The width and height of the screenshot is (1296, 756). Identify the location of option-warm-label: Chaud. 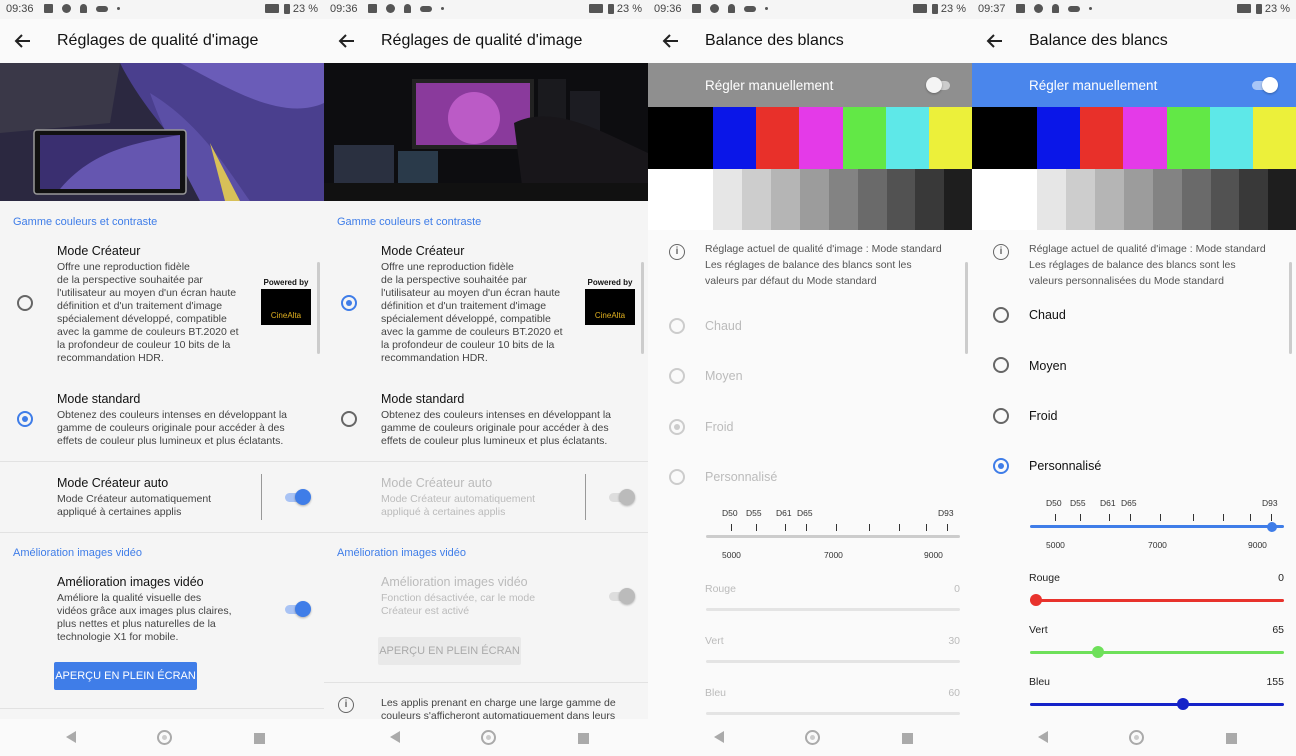
(1047, 315).